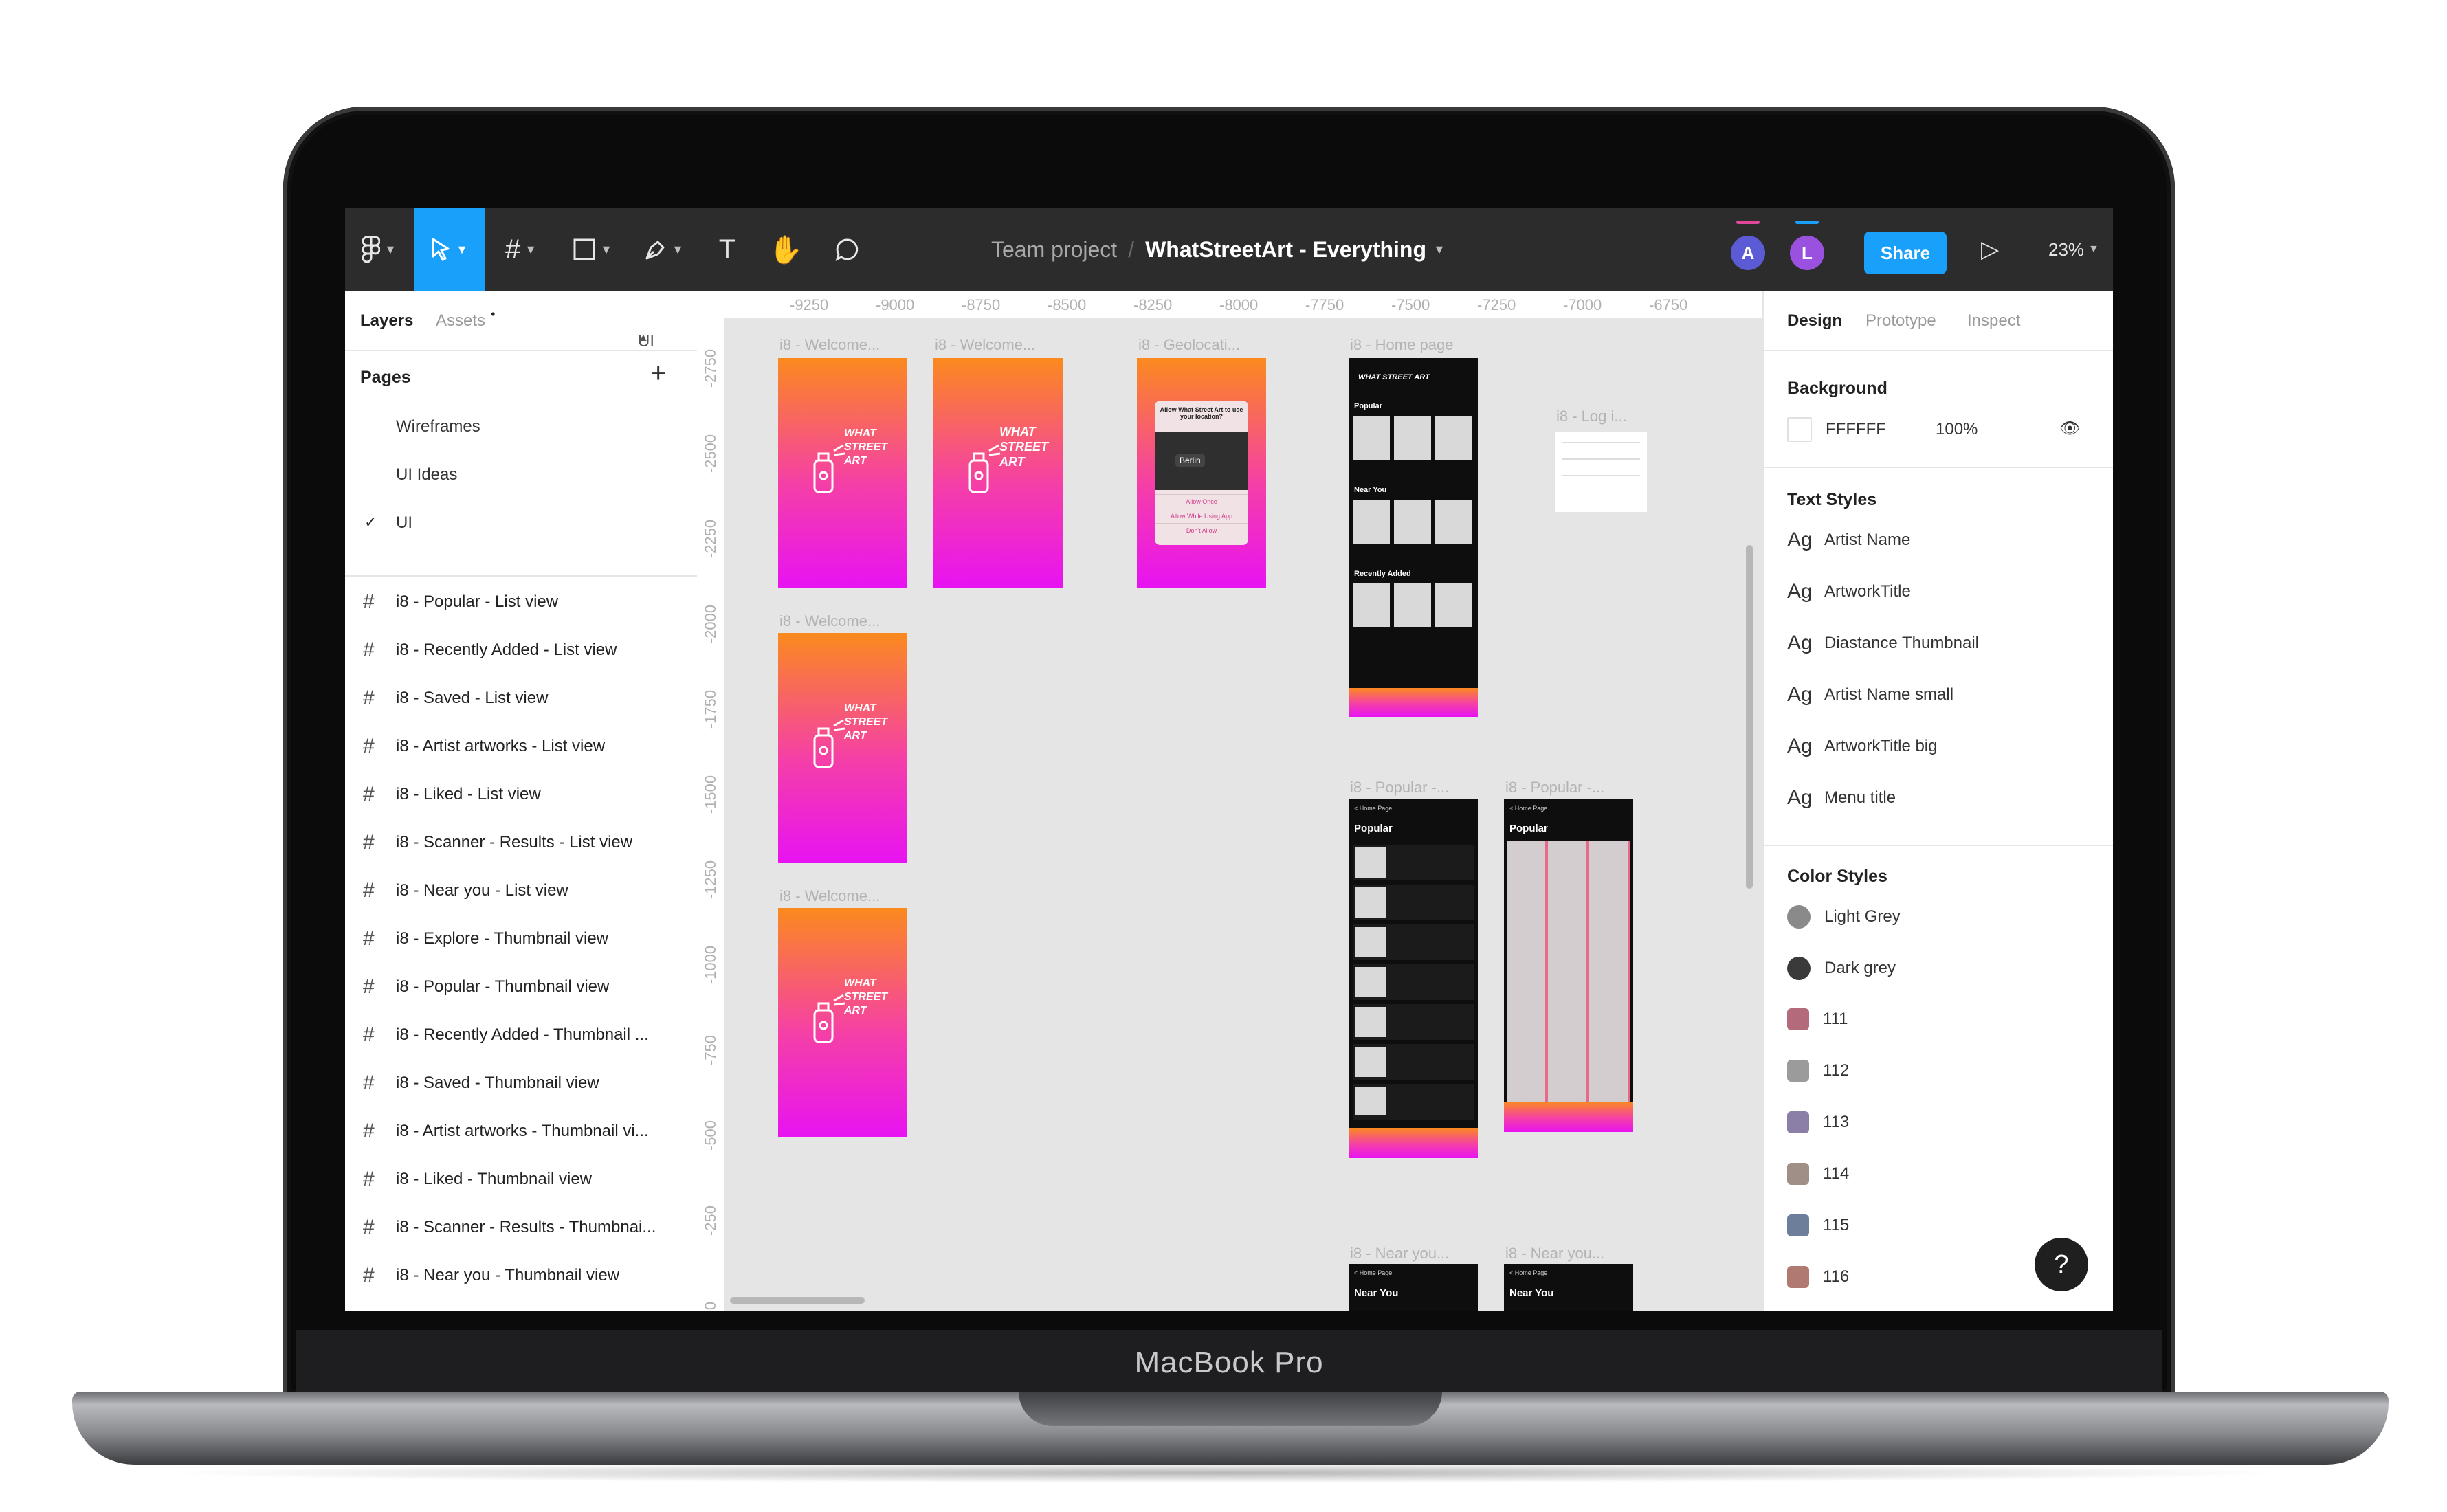 The width and height of the screenshot is (2447, 1512). I want to click on frame-tool: # ▼, so click(521, 250).